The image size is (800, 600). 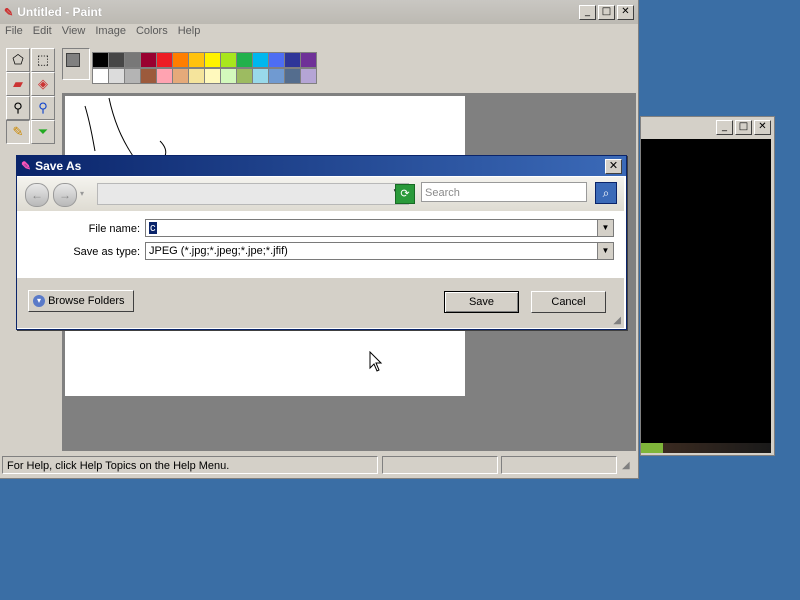 What do you see at coordinates (86, 301) in the screenshot?
I see `browse-folders-label: Browse Folders` at bounding box center [86, 301].